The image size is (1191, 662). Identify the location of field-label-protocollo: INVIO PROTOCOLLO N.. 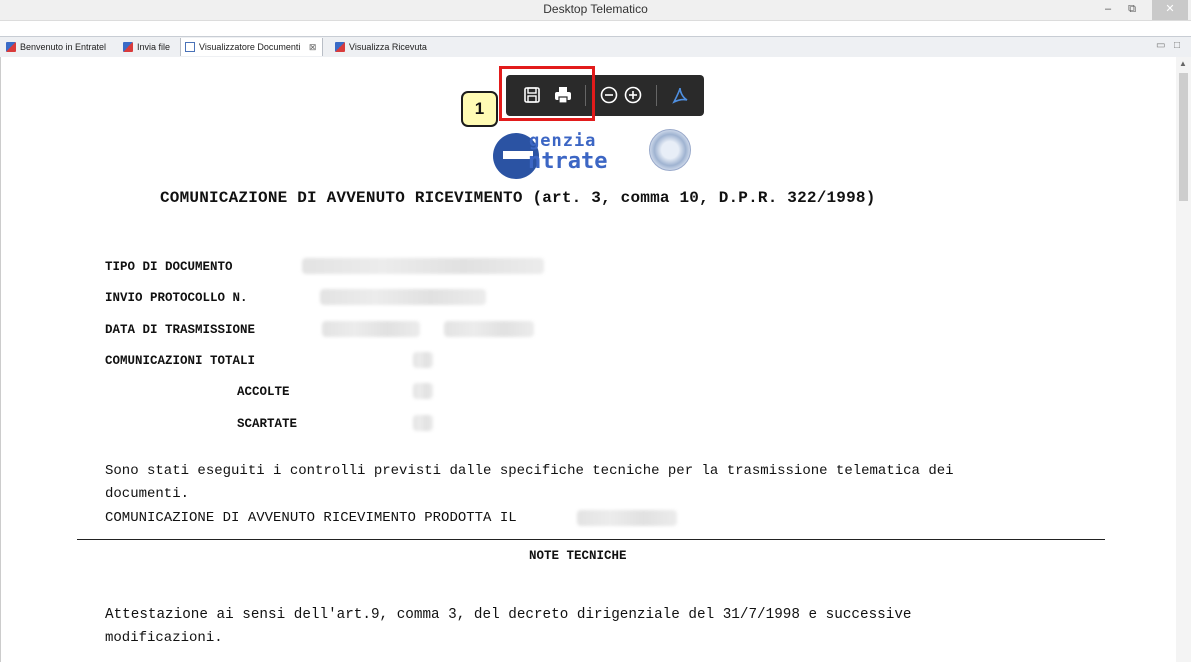
(176, 298).